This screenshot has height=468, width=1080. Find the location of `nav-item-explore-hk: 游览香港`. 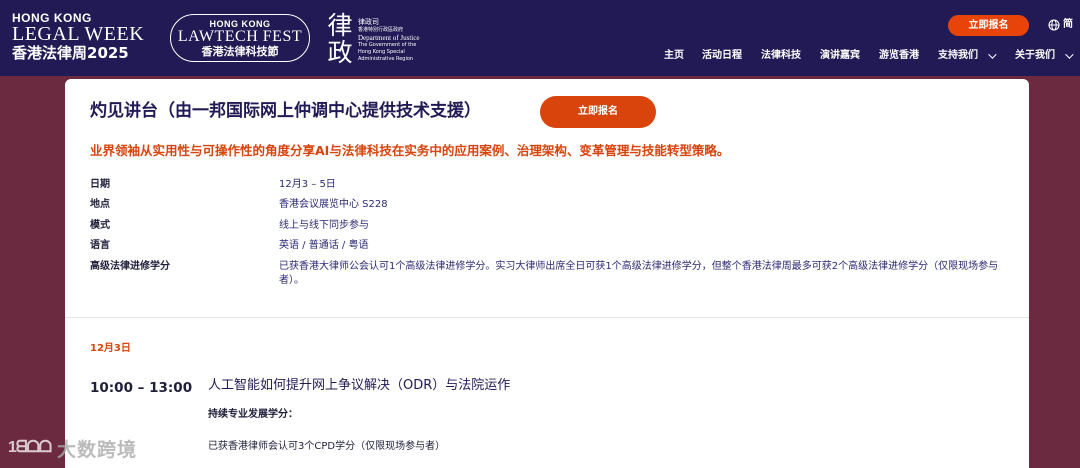

nav-item-explore-hk: 游览香港 is located at coordinates (899, 56).